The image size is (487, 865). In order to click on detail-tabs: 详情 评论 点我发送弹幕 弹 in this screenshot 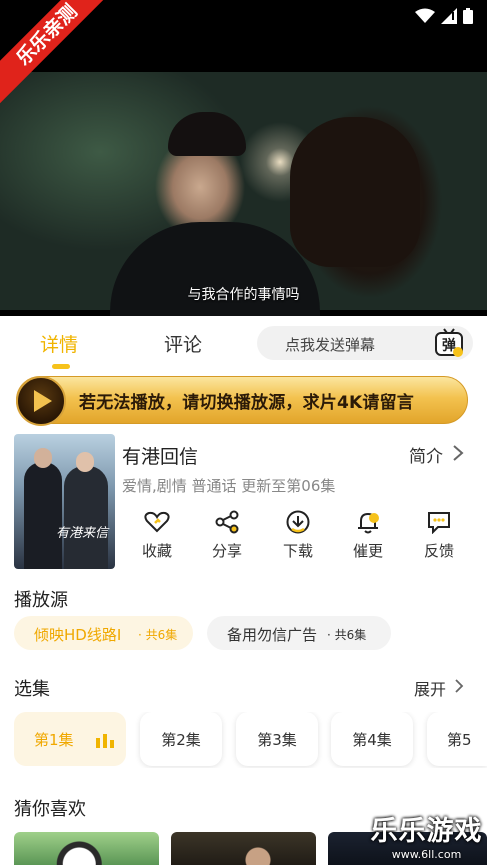, I will do `click(243, 345)`.